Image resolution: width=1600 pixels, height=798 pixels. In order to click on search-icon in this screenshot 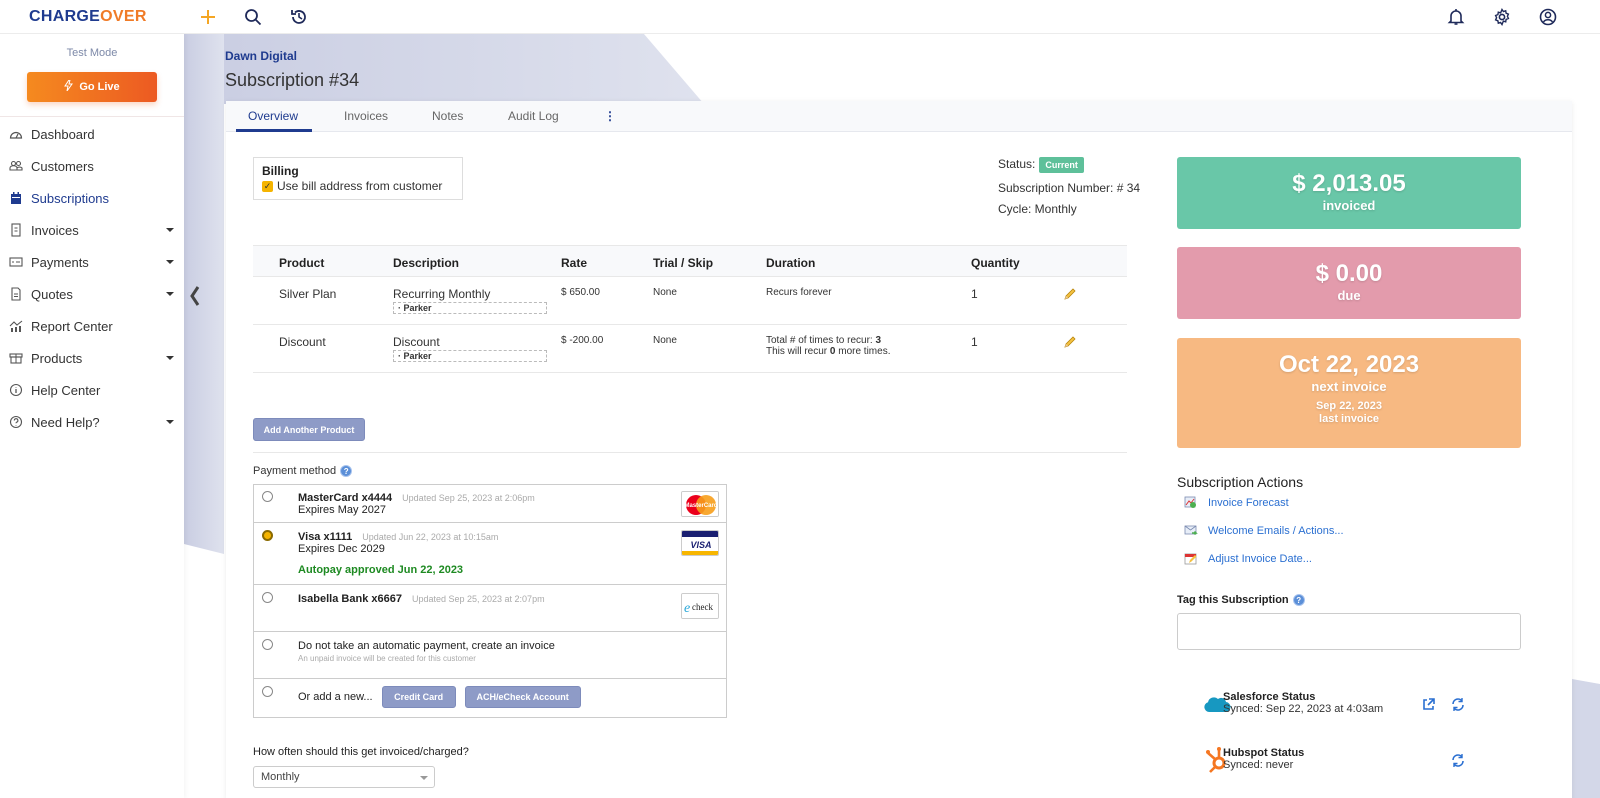, I will do `click(253, 17)`.